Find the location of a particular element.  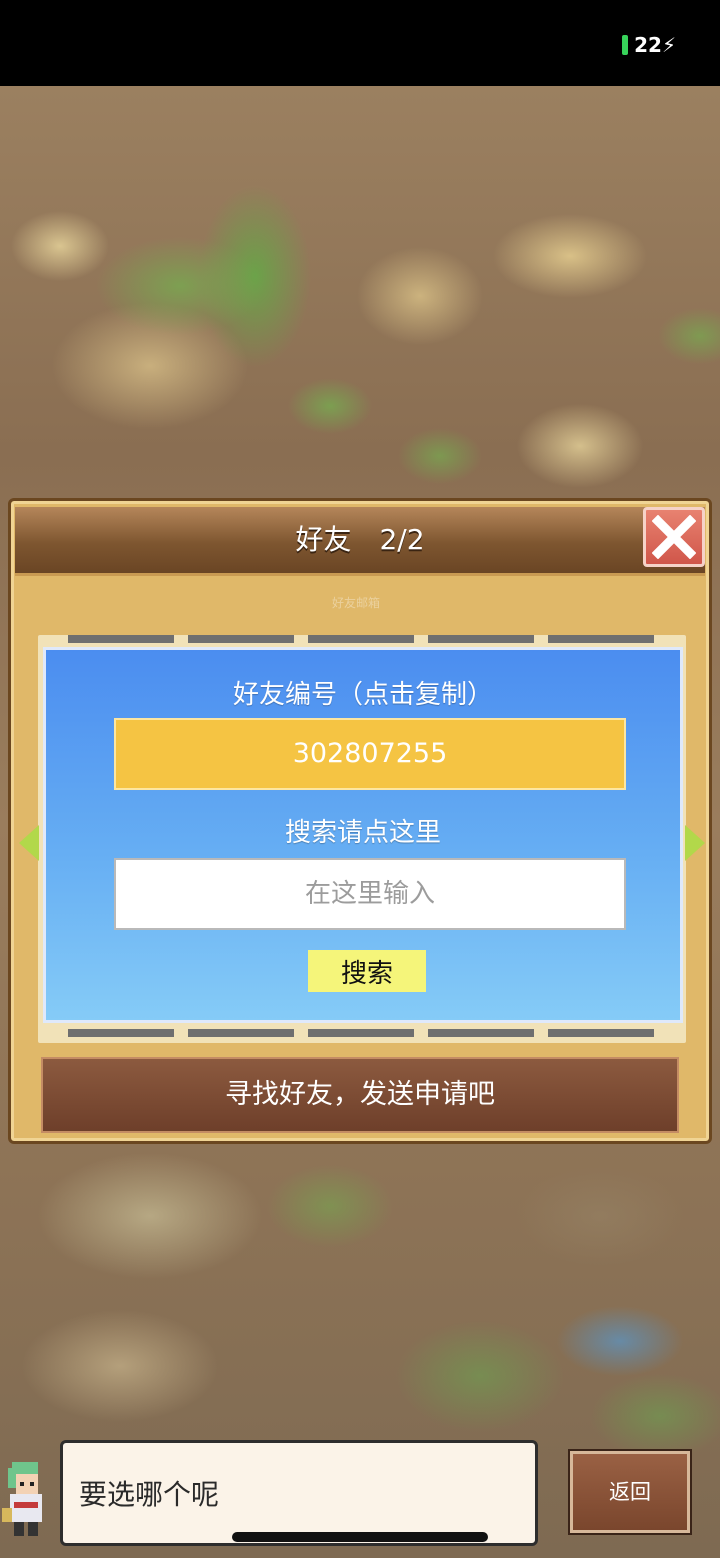

friend-code-value: 302807255 is located at coordinates (370, 753).